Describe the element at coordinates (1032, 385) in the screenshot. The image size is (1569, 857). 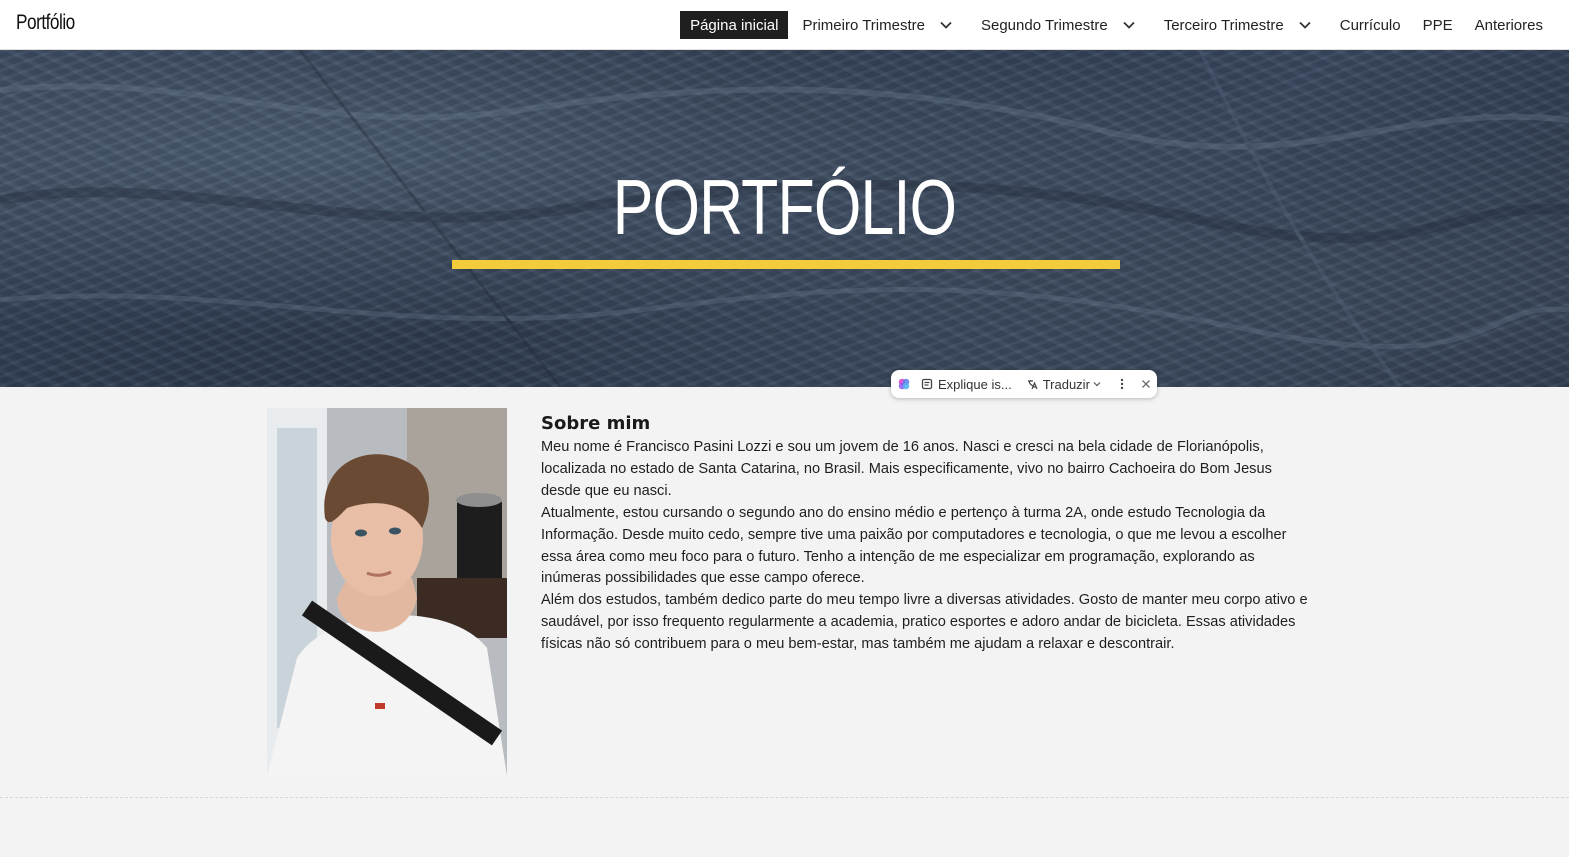
I see `translate-icon` at that location.